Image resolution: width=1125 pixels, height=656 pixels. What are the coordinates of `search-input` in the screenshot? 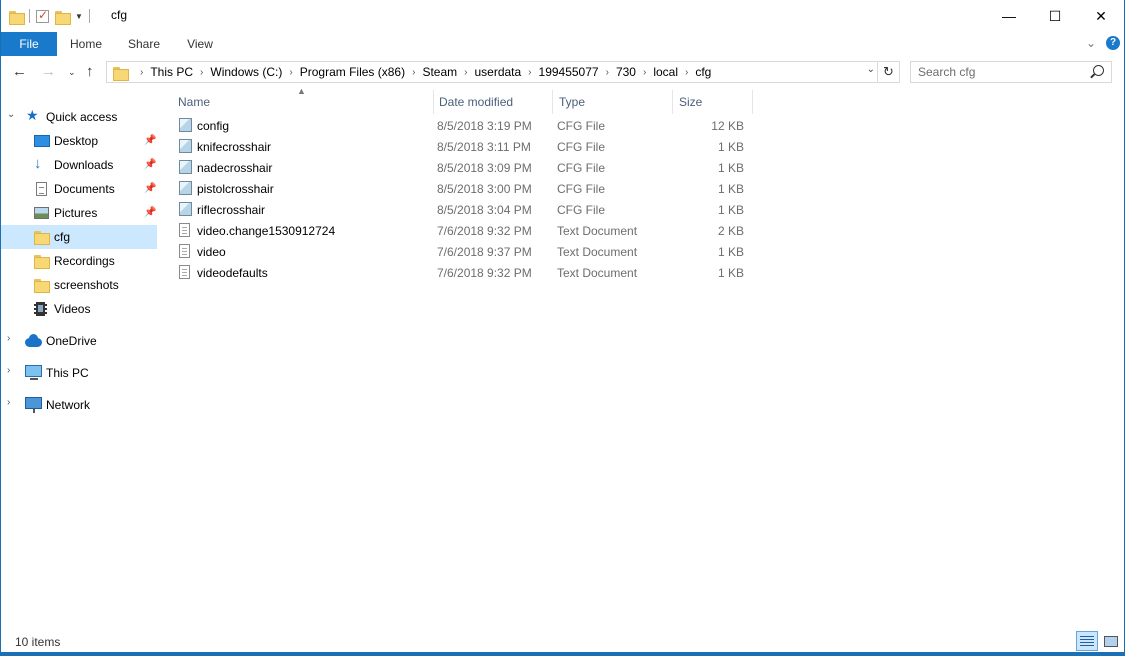 It's located at (1003, 72).